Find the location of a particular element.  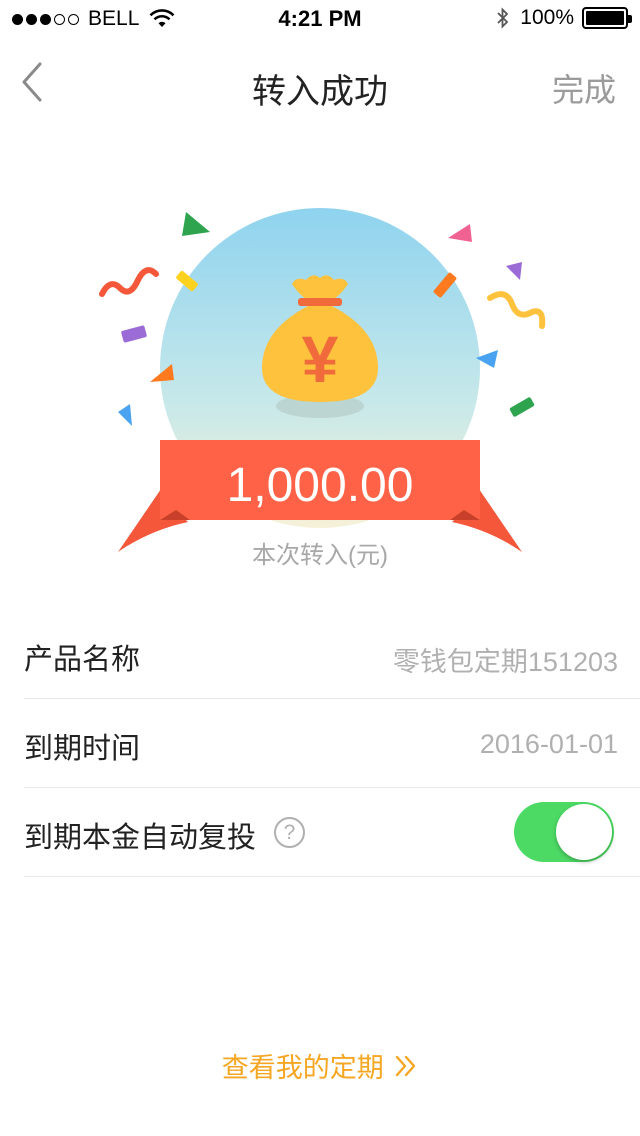

page-title: 转入成功 is located at coordinates (320, 92).